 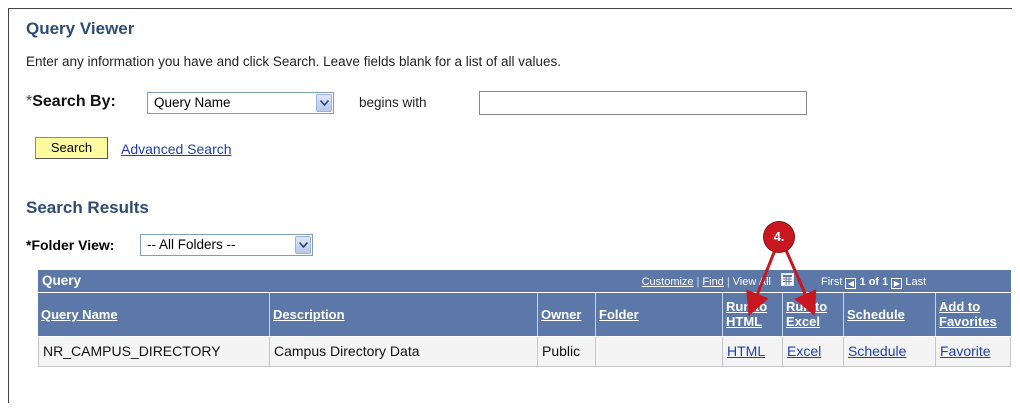 What do you see at coordinates (74, 101) in the screenshot?
I see `search-by-text: Search By:` at bounding box center [74, 101].